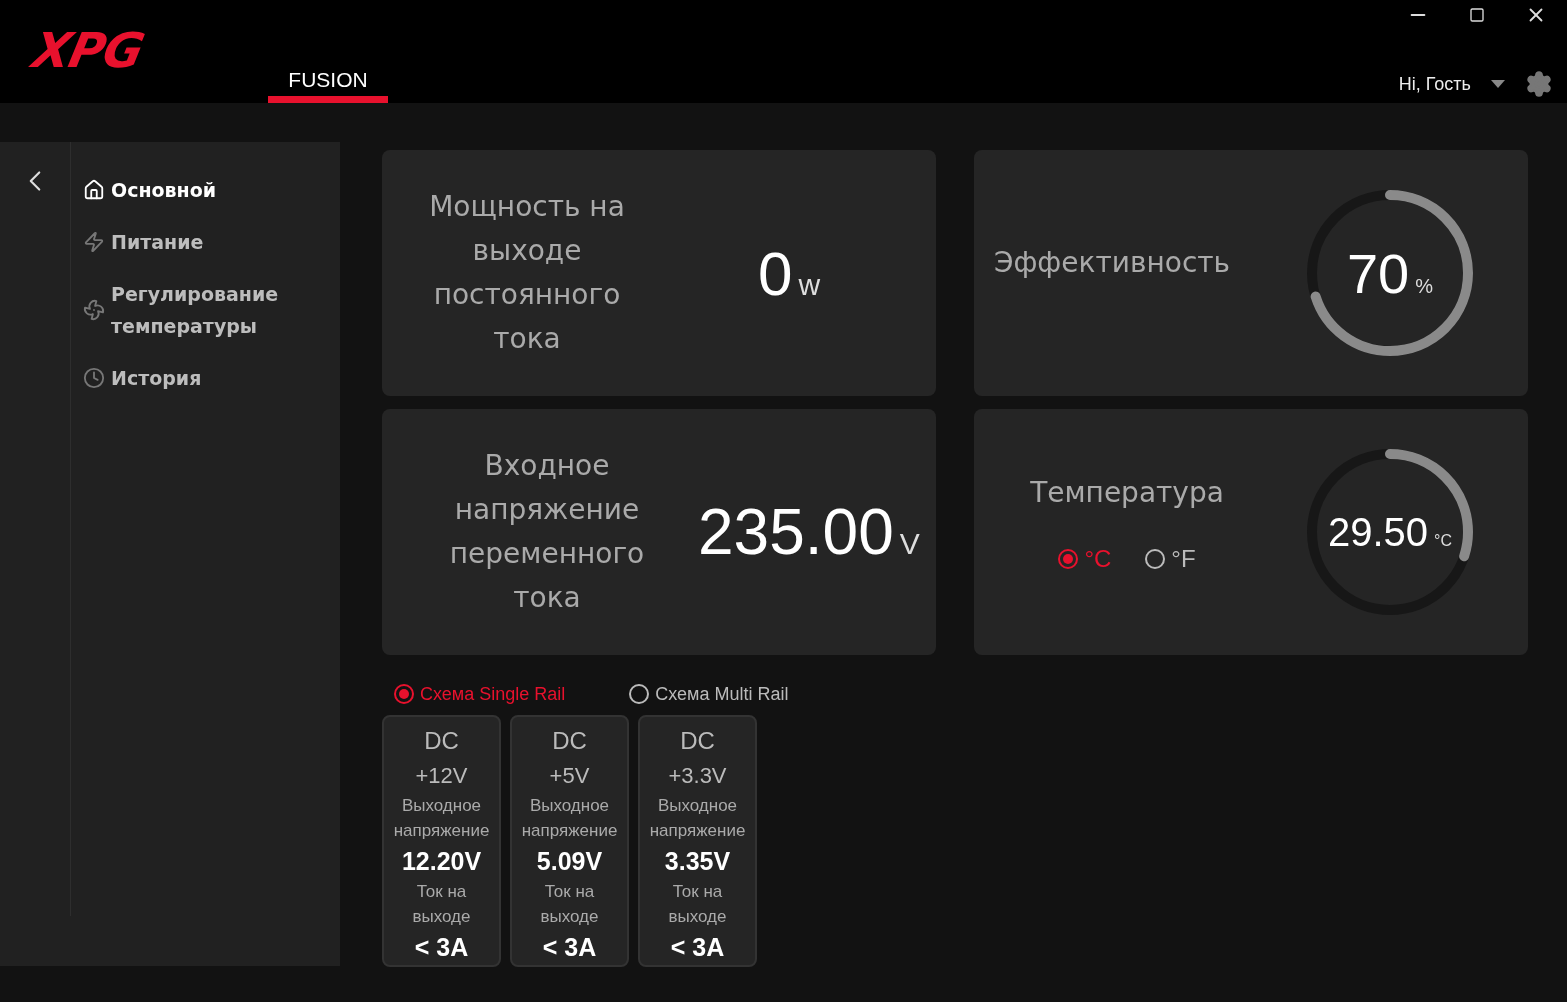 Image resolution: width=1567 pixels, height=1002 pixels. What do you see at coordinates (480, 694) in the screenshot?
I see `rail-mode-radio: Схема Single Rail` at bounding box center [480, 694].